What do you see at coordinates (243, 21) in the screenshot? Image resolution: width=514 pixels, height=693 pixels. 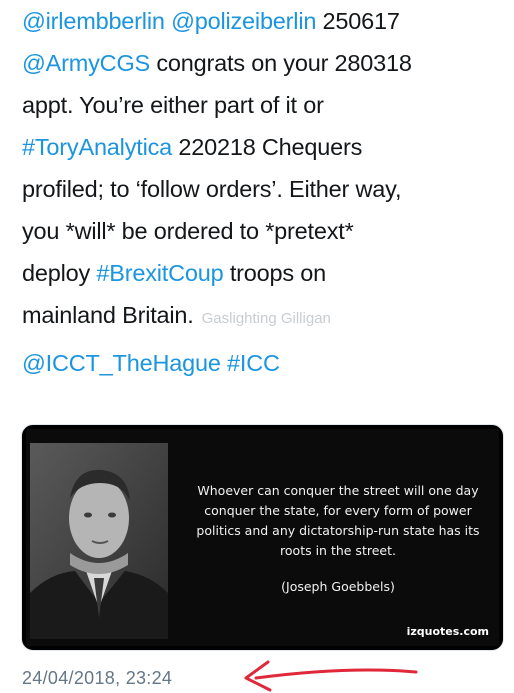 I see `mention-link: @polizeiberlin` at bounding box center [243, 21].